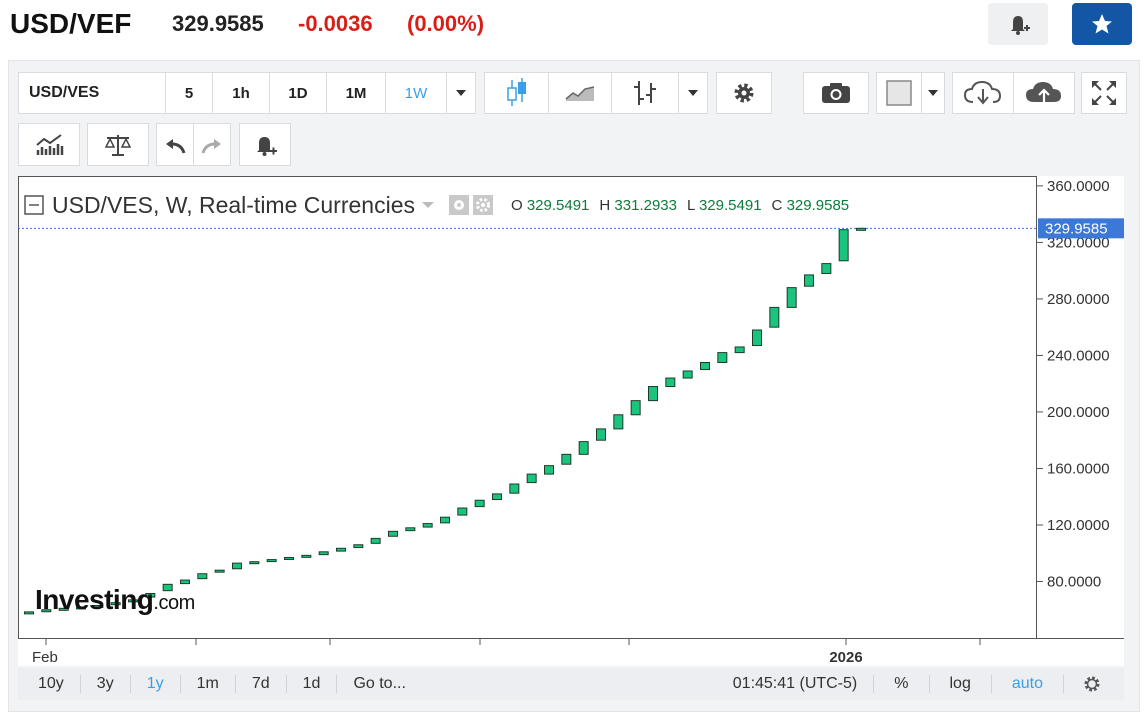 Image resolution: width=1148 pixels, height=717 pixels. What do you see at coordinates (516, 93) in the screenshot?
I see `candles-style-button` at bounding box center [516, 93].